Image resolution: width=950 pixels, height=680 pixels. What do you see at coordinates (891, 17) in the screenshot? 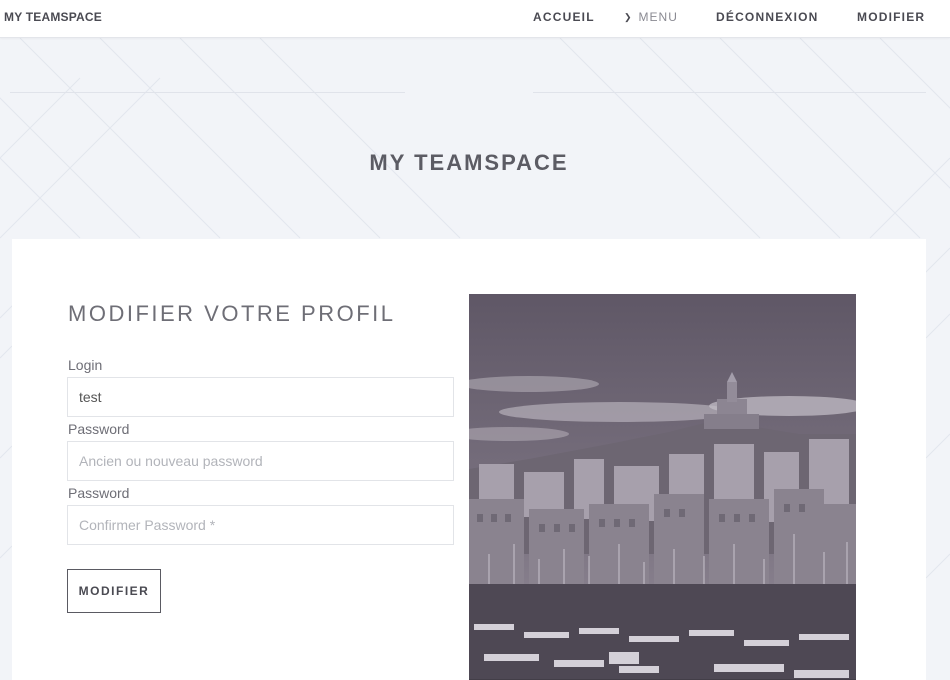
I see `nav-modifier: MODIFIER` at bounding box center [891, 17].